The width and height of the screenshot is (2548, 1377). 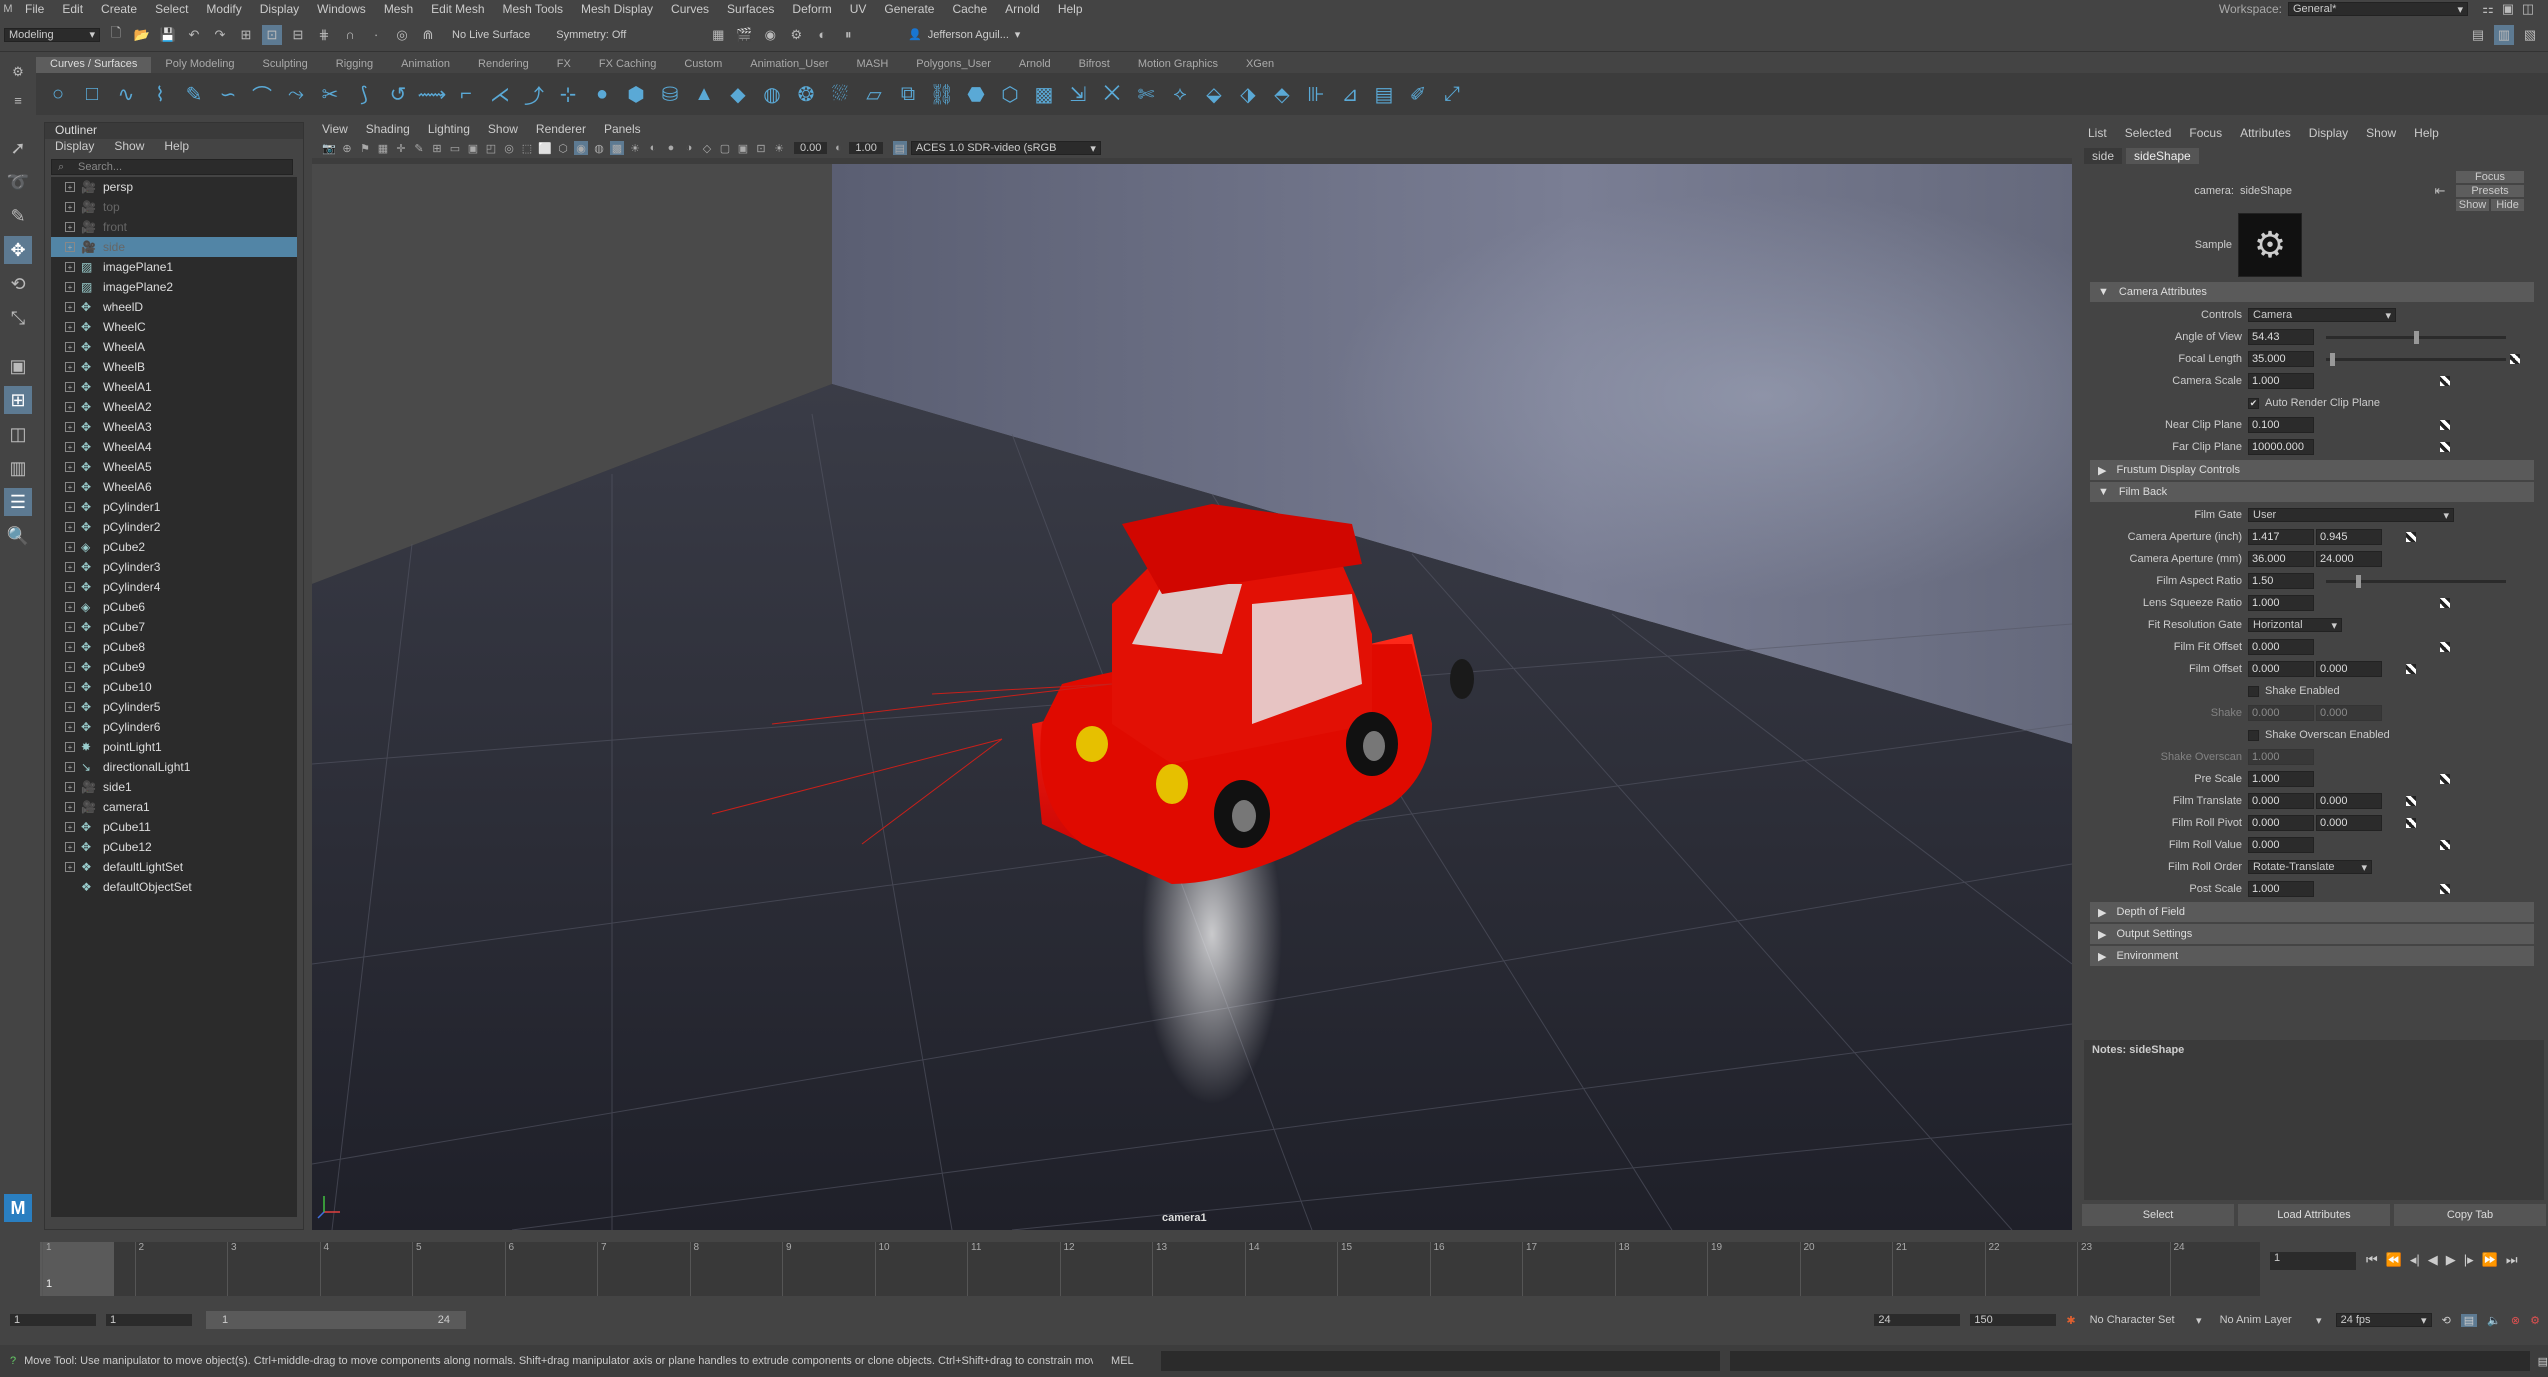 What do you see at coordinates (174, 567) in the screenshot?
I see `outliner-item: + ✥ pCylinder3` at bounding box center [174, 567].